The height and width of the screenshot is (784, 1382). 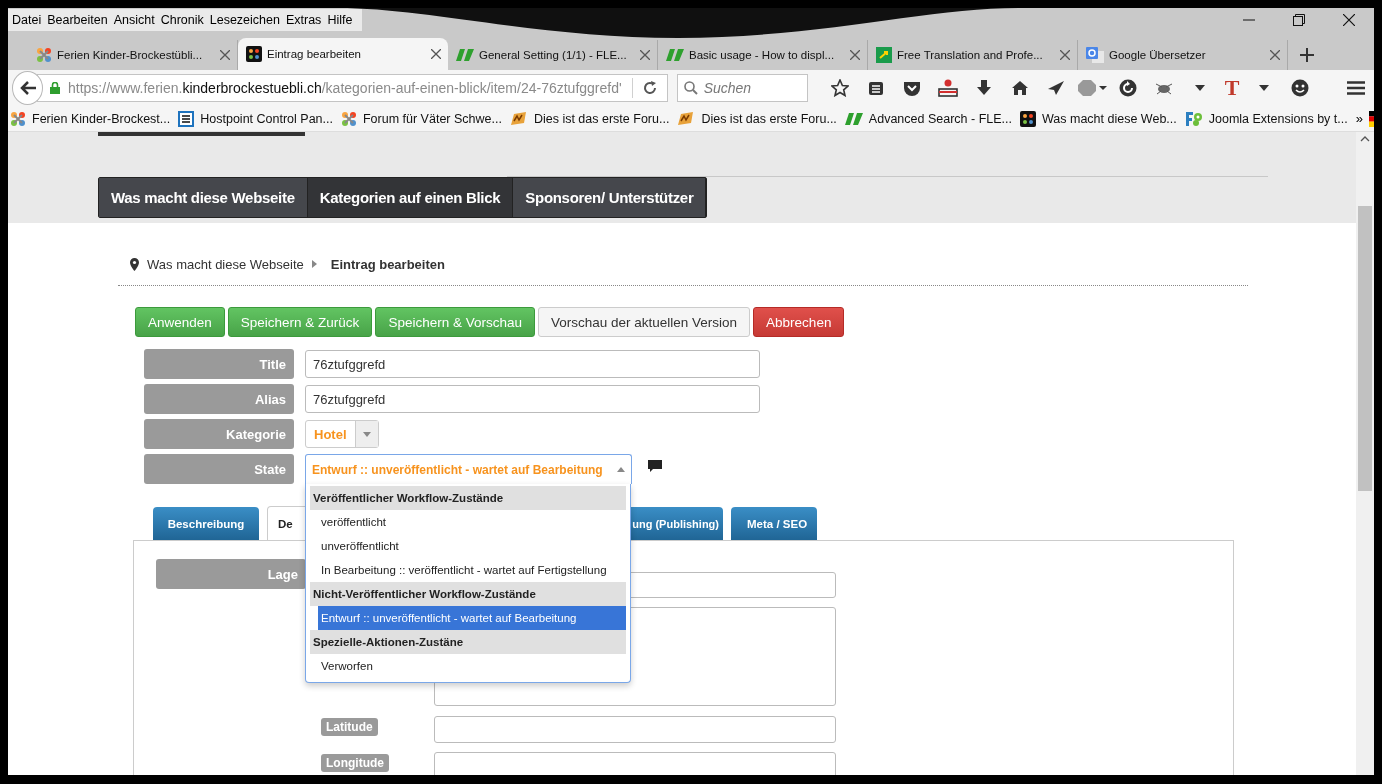 What do you see at coordinates (231, 574) in the screenshot?
I see `field-label: Lage` at bounding box center [231, 574].